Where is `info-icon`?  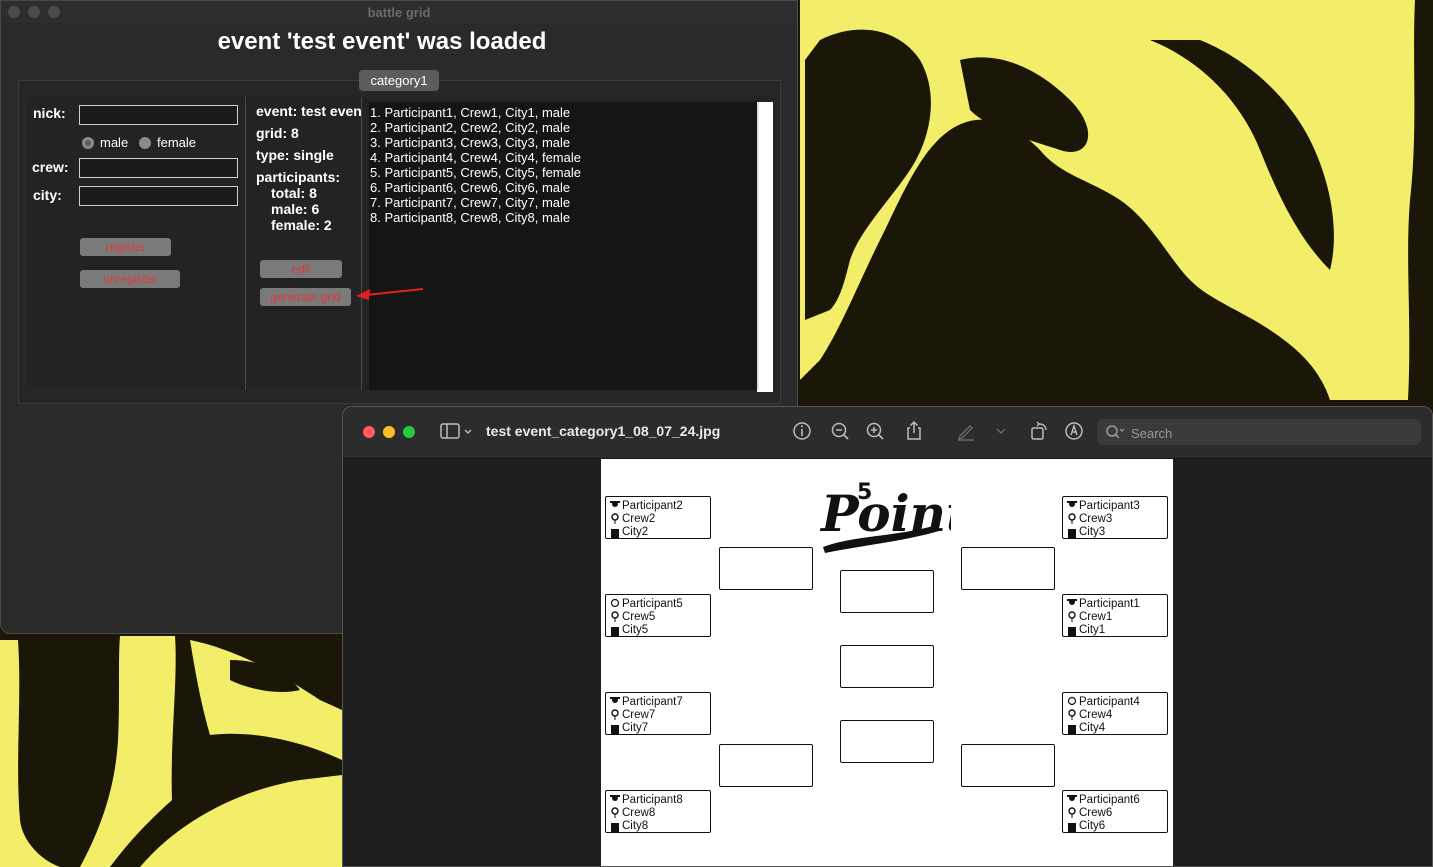 info-icon is located at coordinates (802, 431).